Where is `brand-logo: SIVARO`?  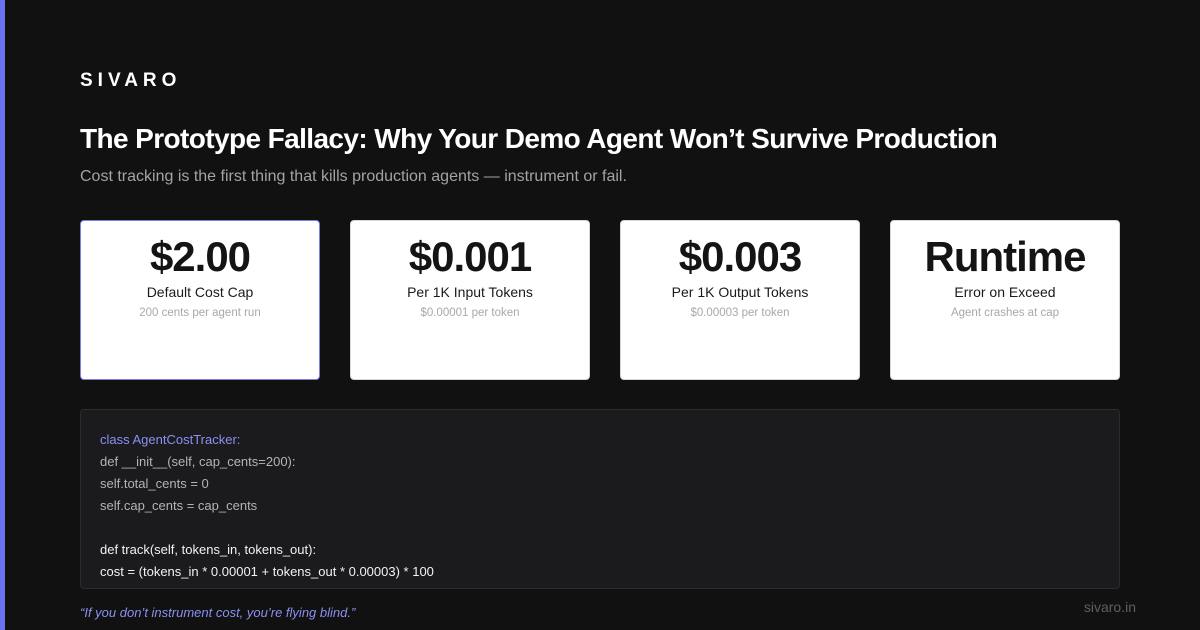
brand-logo: SIVARO is located at coordinates (131, 80).